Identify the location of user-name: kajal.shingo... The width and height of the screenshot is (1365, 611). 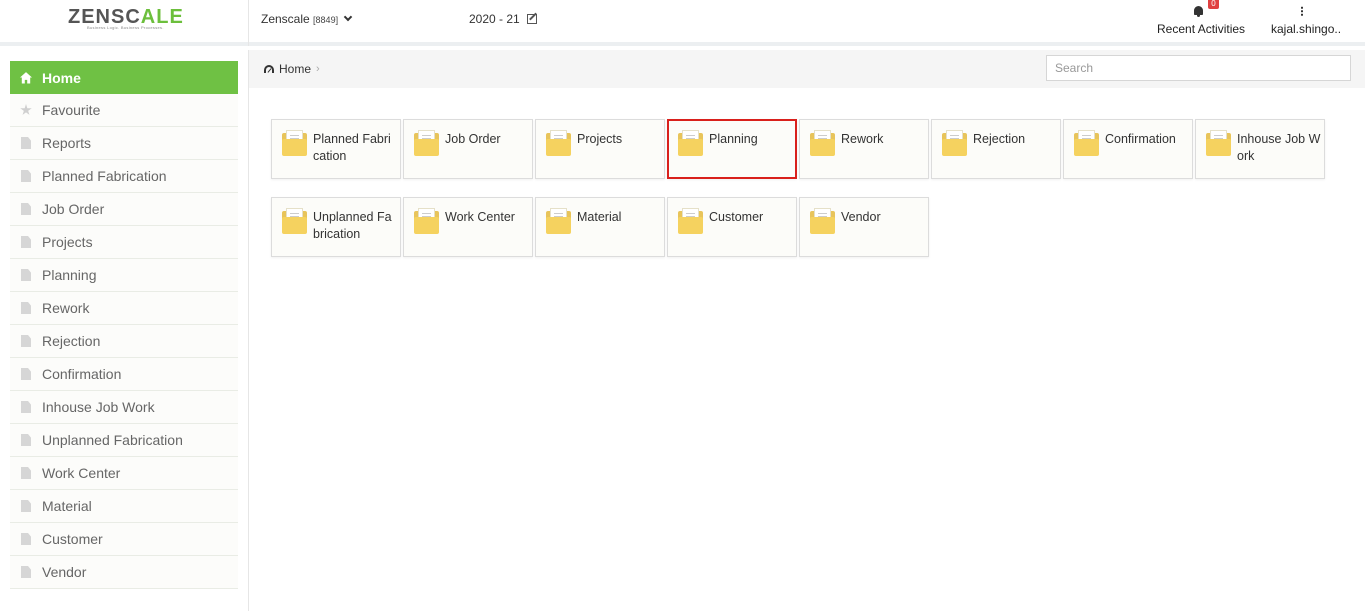
(1306, 29).